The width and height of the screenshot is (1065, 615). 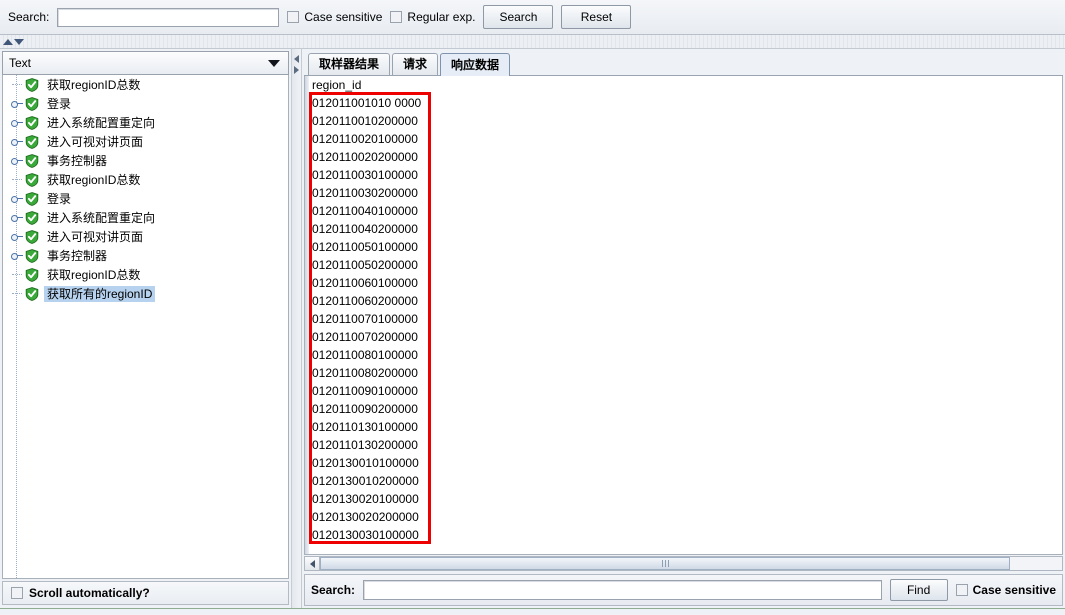 What do you see at coordinates (274, 63) in the screenshot?
I see `chevron-down-icon` at bounding box center [274, 63].